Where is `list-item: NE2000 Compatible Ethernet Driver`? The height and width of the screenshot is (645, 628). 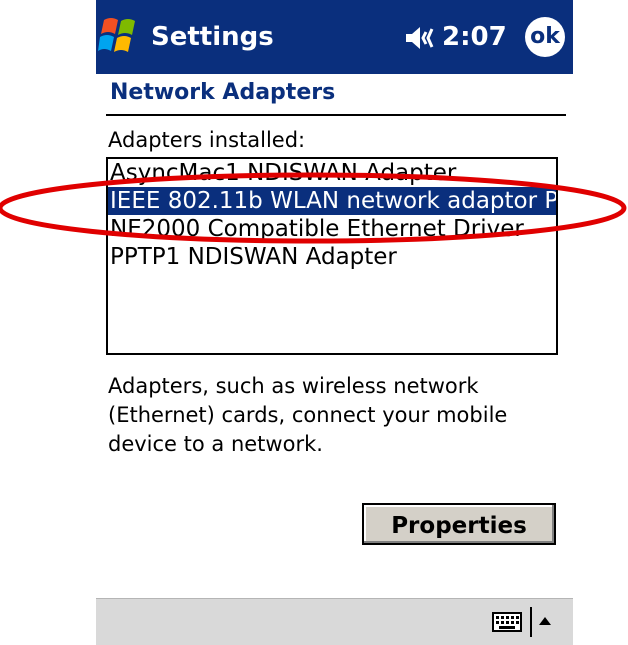
list-item: NE2000 Compatible Ethernet Driver is located at coordinates (332, 229).